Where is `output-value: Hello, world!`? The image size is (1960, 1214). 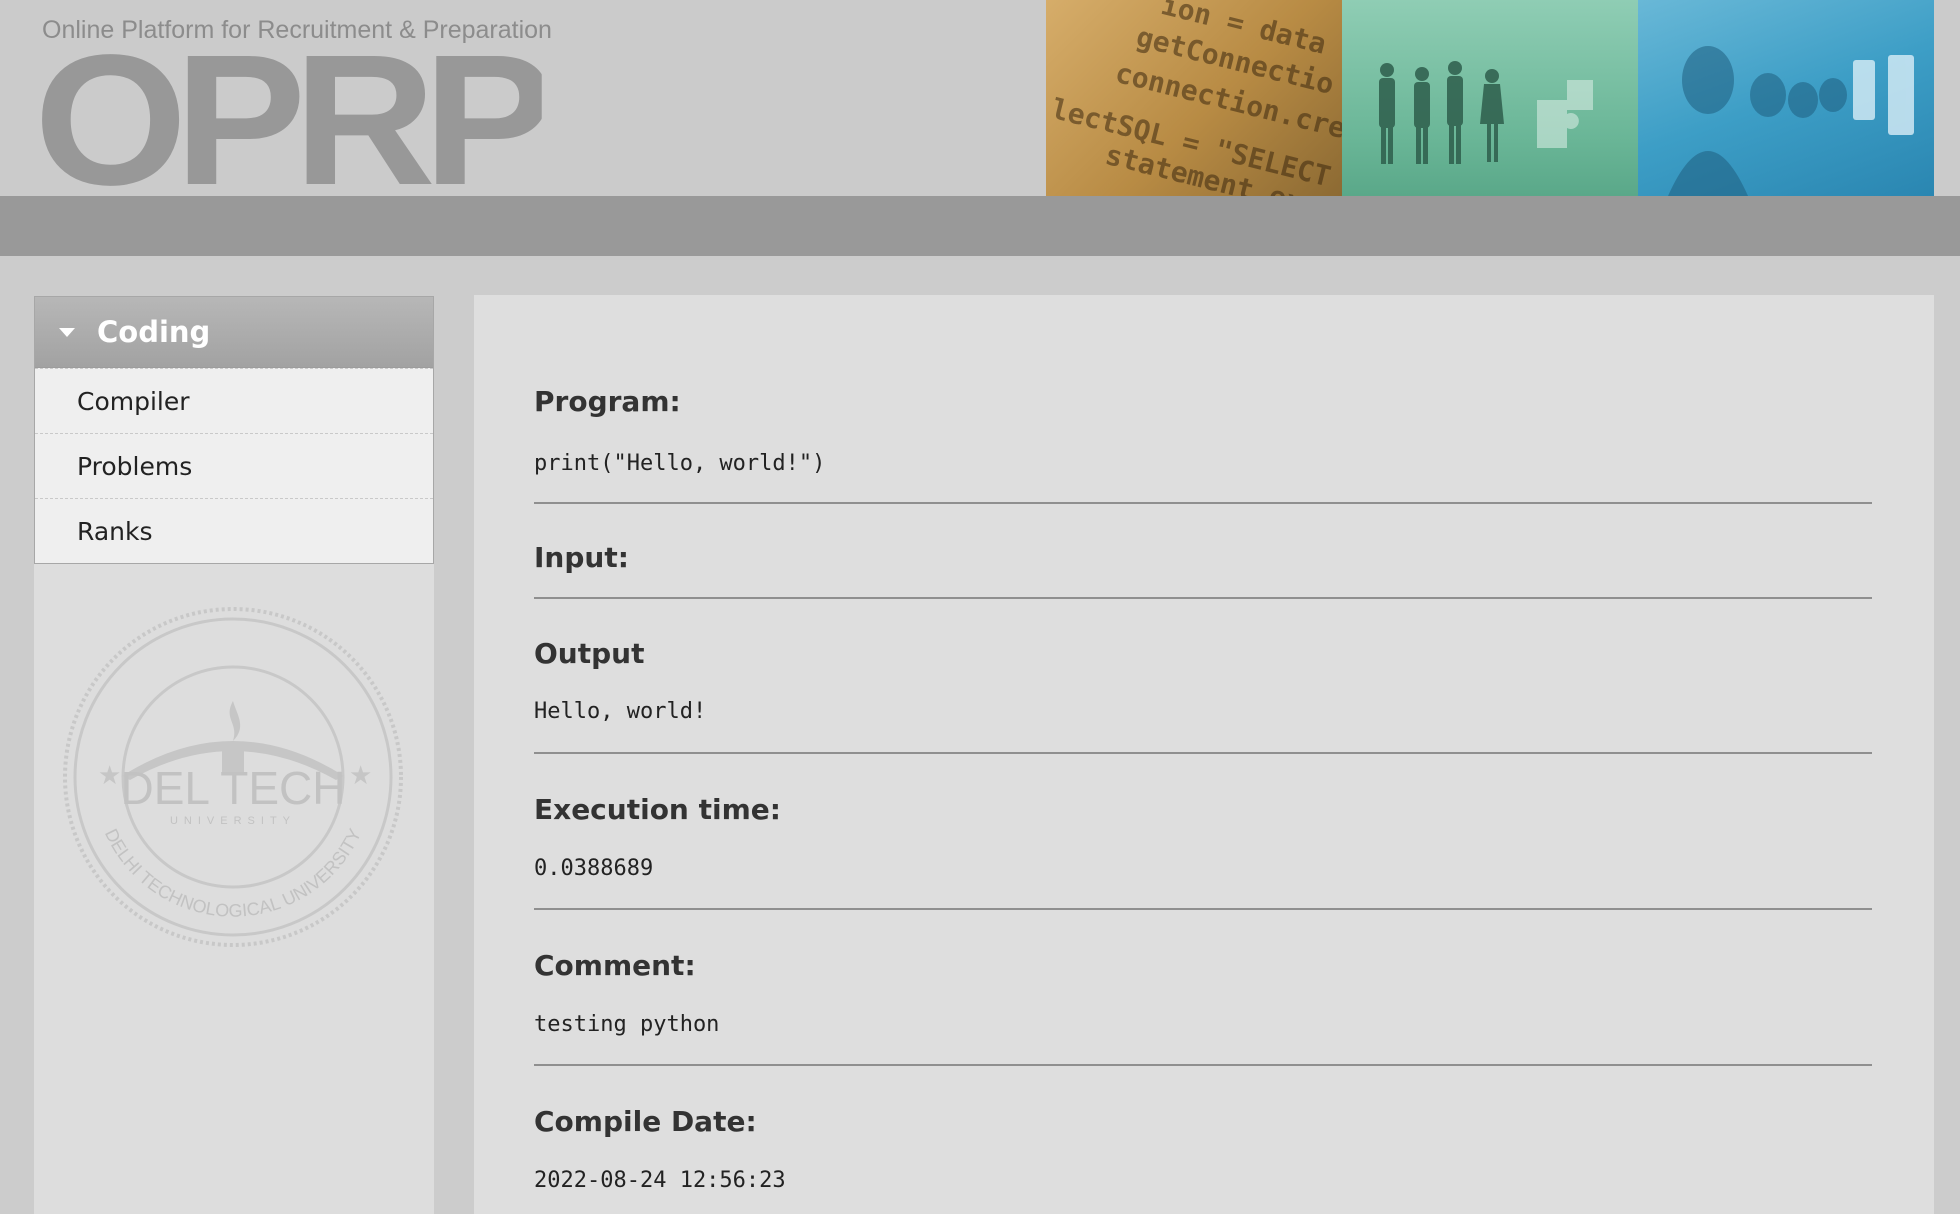 output-value: Hello, world! is located at coordinates (620, 711).